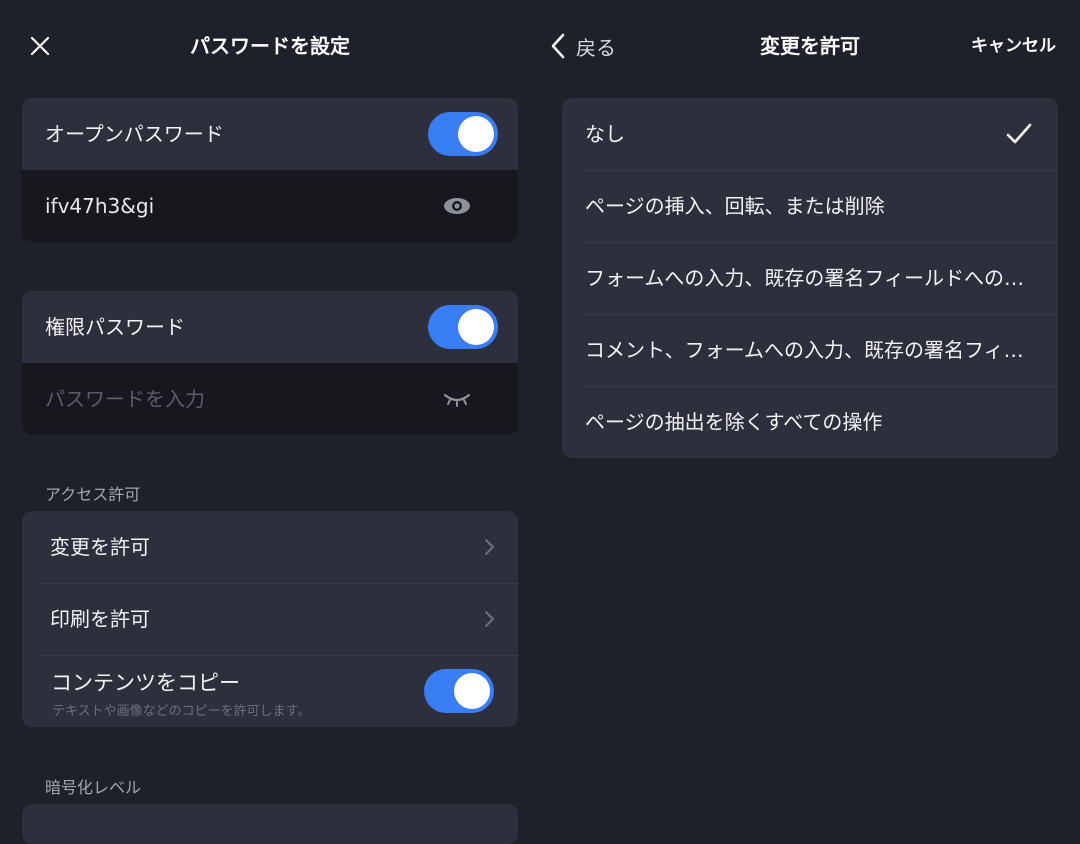 This screenshot has height=844, width=1080. What do you see at coordinates (270, 134) in the screenshot?
I see `open-password-row: オープンパスワード` at bounding box center [270, 134].